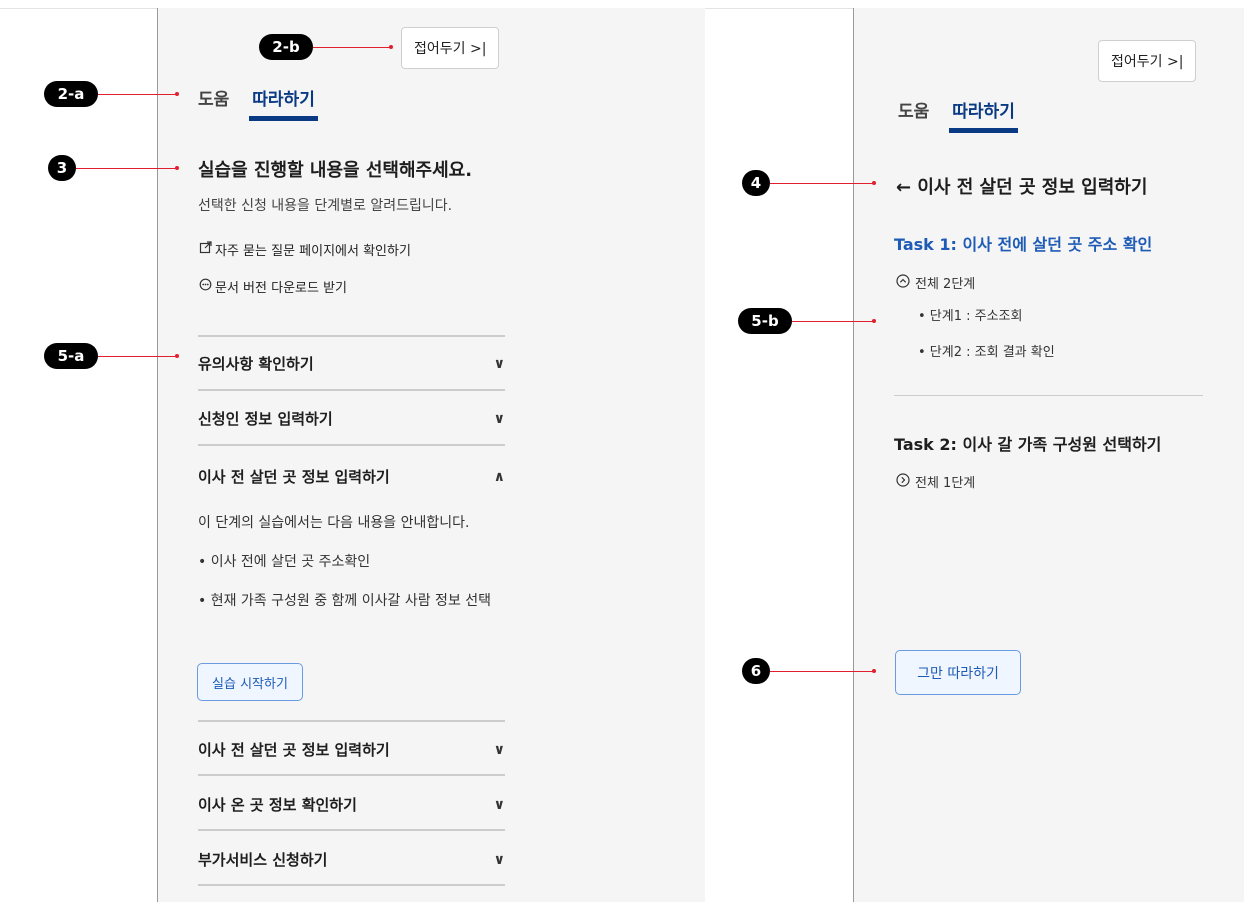  I want to click on annotation-badge: 6, so click(756, 671).